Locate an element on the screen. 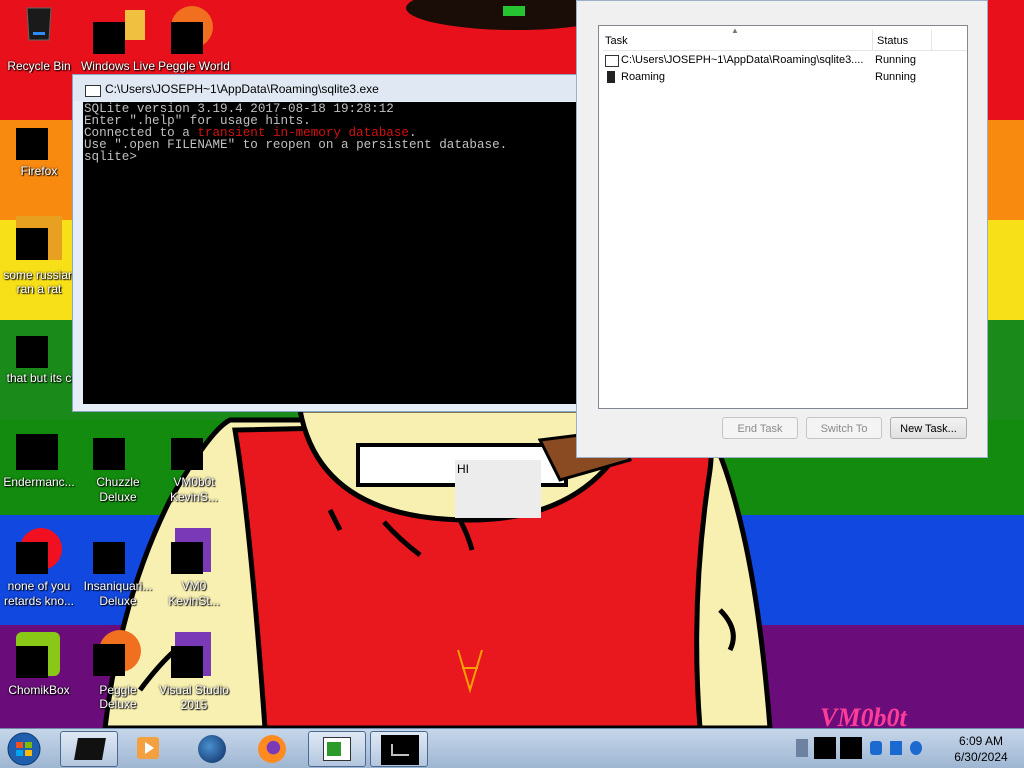 The width and height of the screenshot is (1024, 771). windows-live-icon is located at coordinates (109, 38).